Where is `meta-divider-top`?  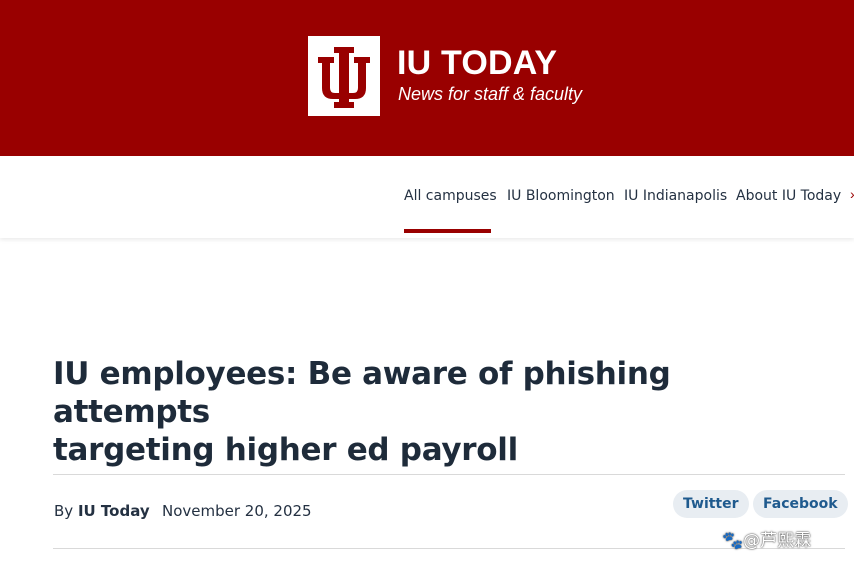
meta-divider-top is located at coordinates (449, 474).